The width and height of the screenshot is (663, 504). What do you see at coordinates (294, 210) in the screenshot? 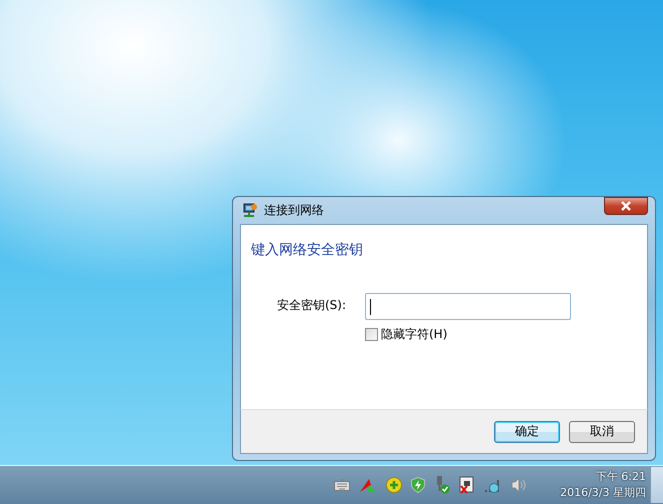
I see `window-title: 连接到网络` at bounding box center [294, 210].